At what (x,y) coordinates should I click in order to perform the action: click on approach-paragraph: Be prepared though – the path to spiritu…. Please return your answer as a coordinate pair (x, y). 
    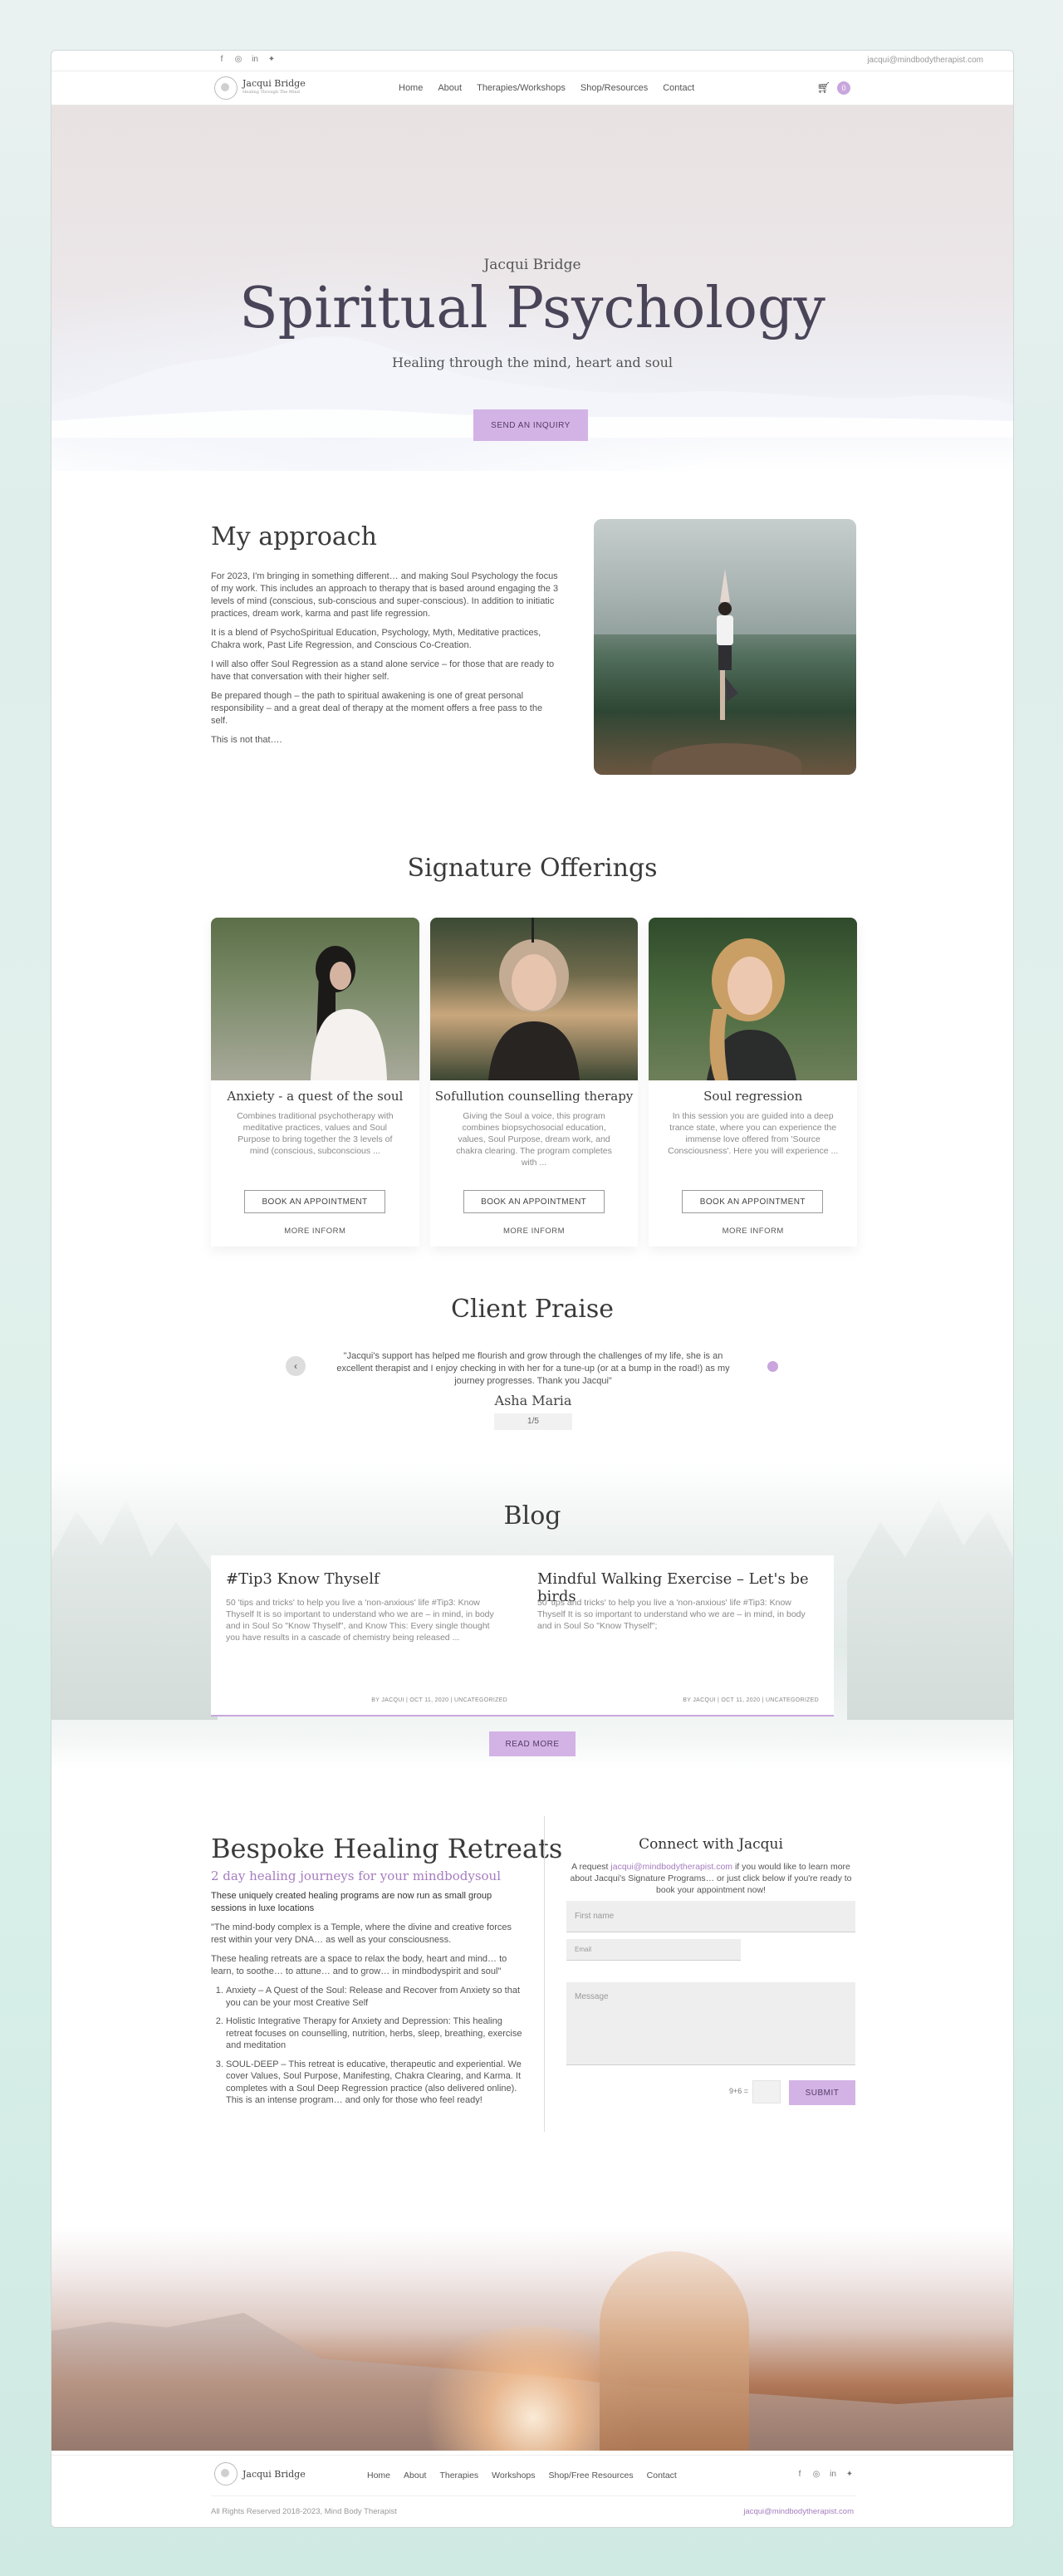
    Looking at the image, I should click on (377, 709).